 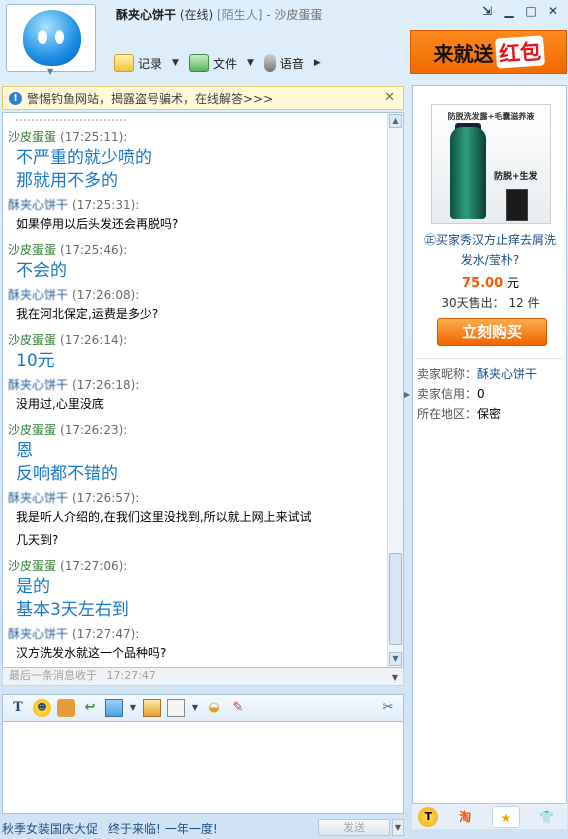 I want to click on last-message-status: 最后一条消息收于 17:27:47 ▼, so click(x=203, y=677).